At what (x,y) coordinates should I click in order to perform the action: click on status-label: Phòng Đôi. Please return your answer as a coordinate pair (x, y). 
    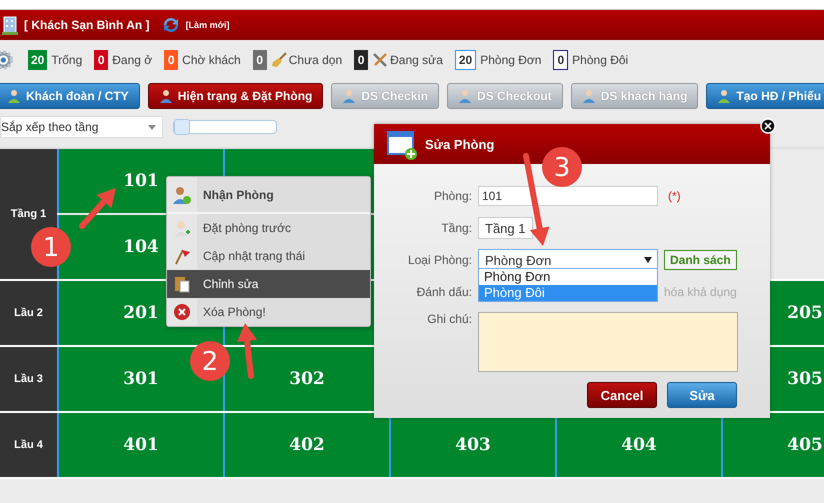
    Looking at the image, I should click on (600, 60).